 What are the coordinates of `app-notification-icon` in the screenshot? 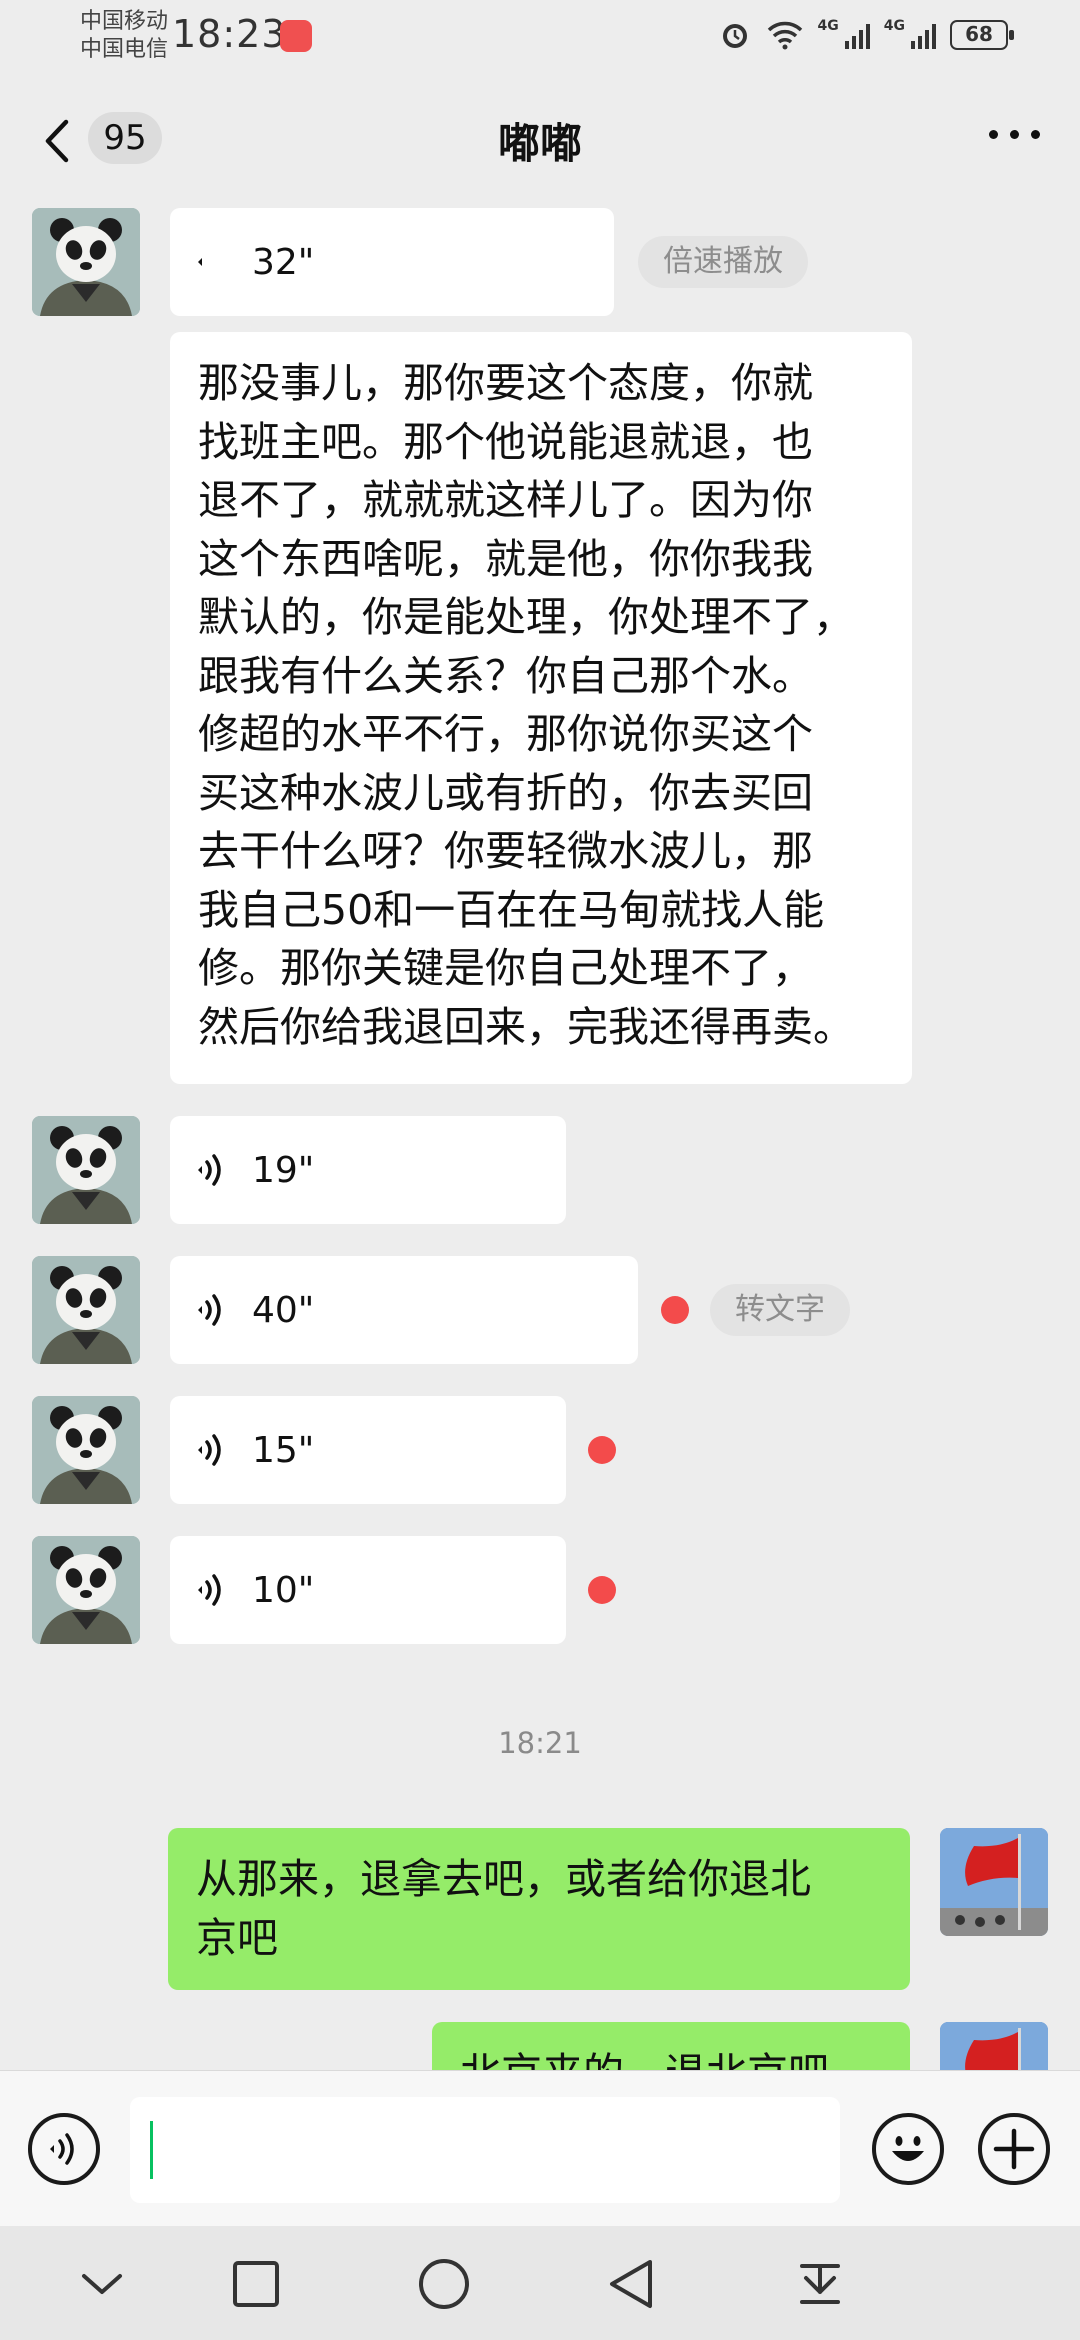 It's located at (296, 36).